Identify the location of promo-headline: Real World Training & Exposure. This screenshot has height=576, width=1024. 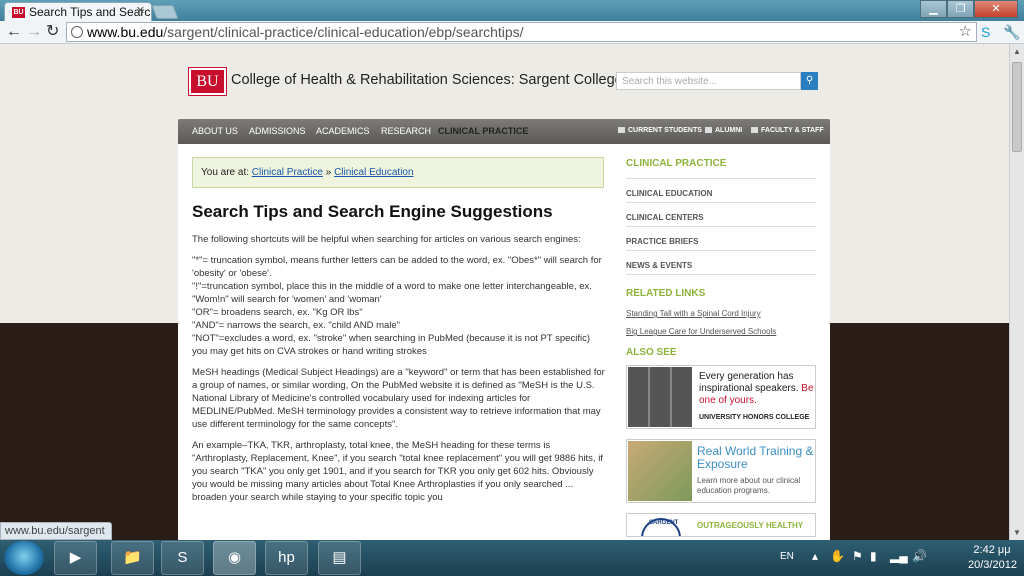
(755, 457).